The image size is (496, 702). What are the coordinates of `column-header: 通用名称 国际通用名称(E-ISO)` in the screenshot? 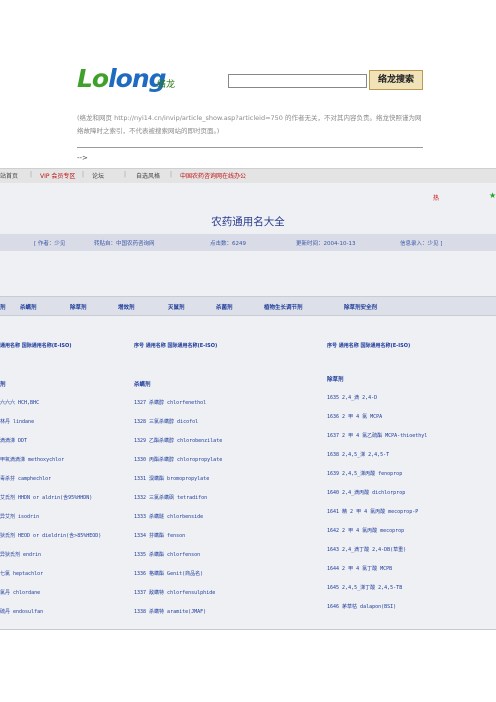 It's located at (36, 346).